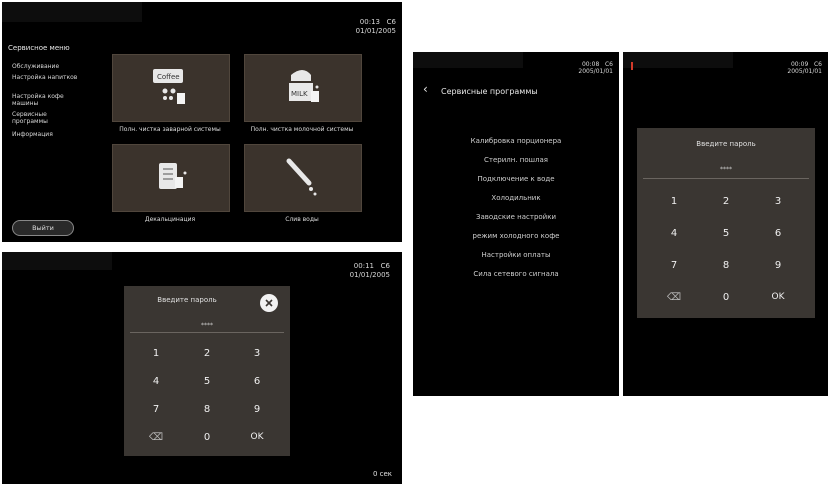  What do you see at coordinates (47, 67) in the screenshot?
I see `menu-item-maintenance: Обслуживание` at bounding box center [47, 67].